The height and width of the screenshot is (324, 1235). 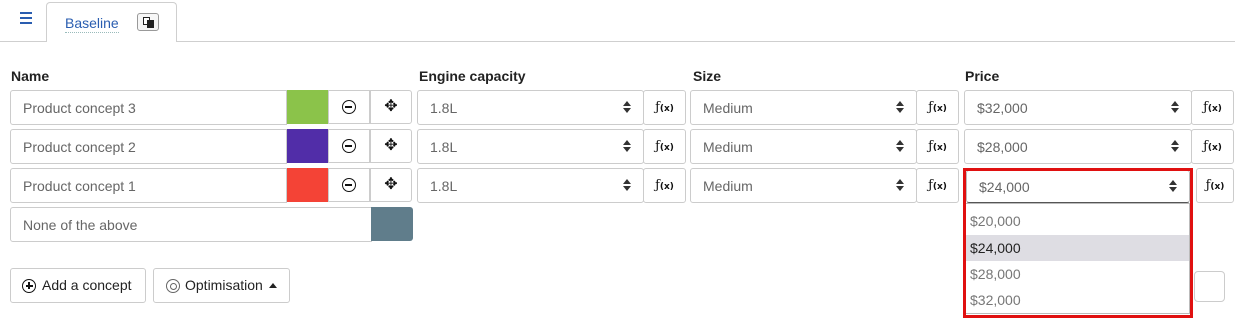 I want to click on price-option: $28,000, so click(x=1077, y=274).